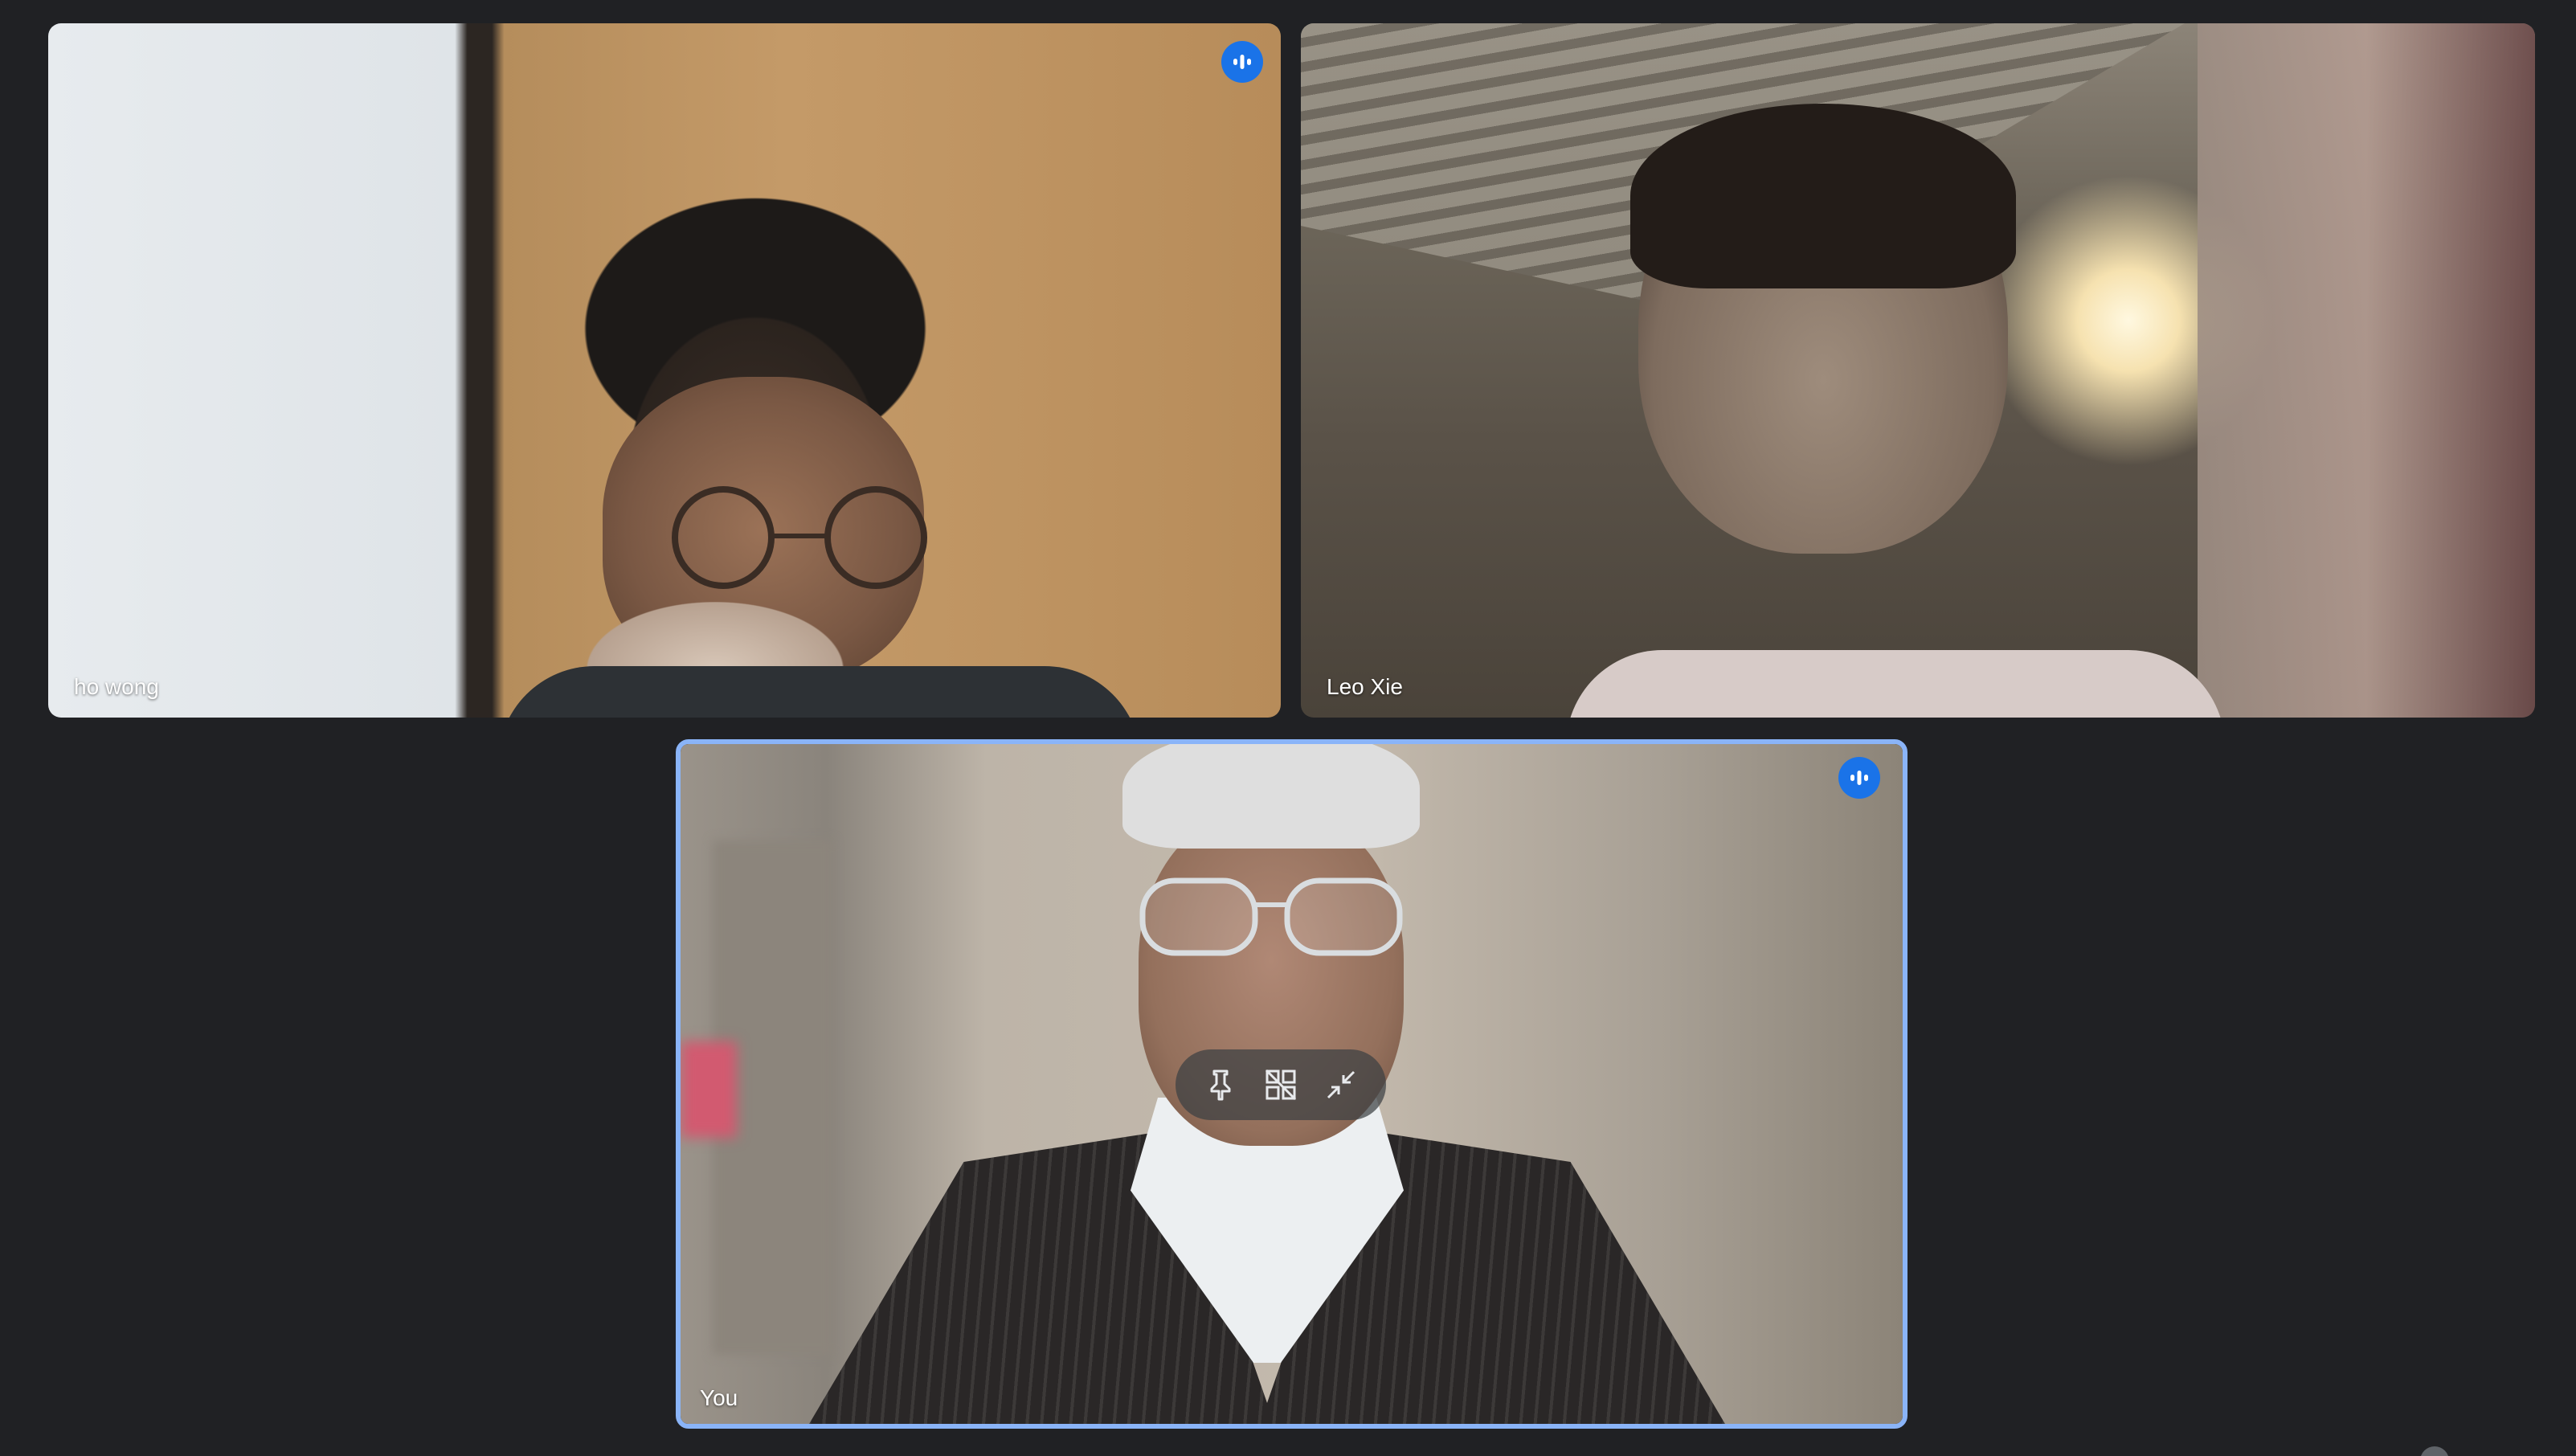  I want to click on remove-from-grid-icon, so click(1281, 1085).